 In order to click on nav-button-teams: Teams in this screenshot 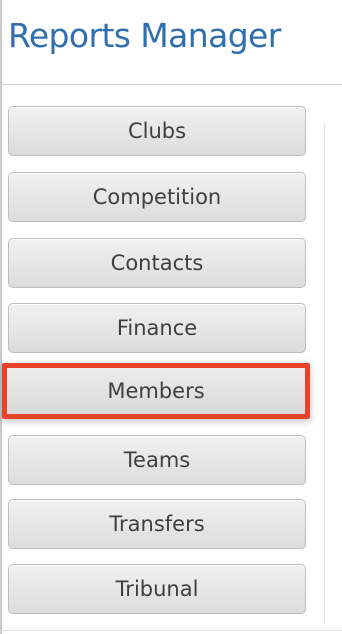, I will do `click(157, 460)`.